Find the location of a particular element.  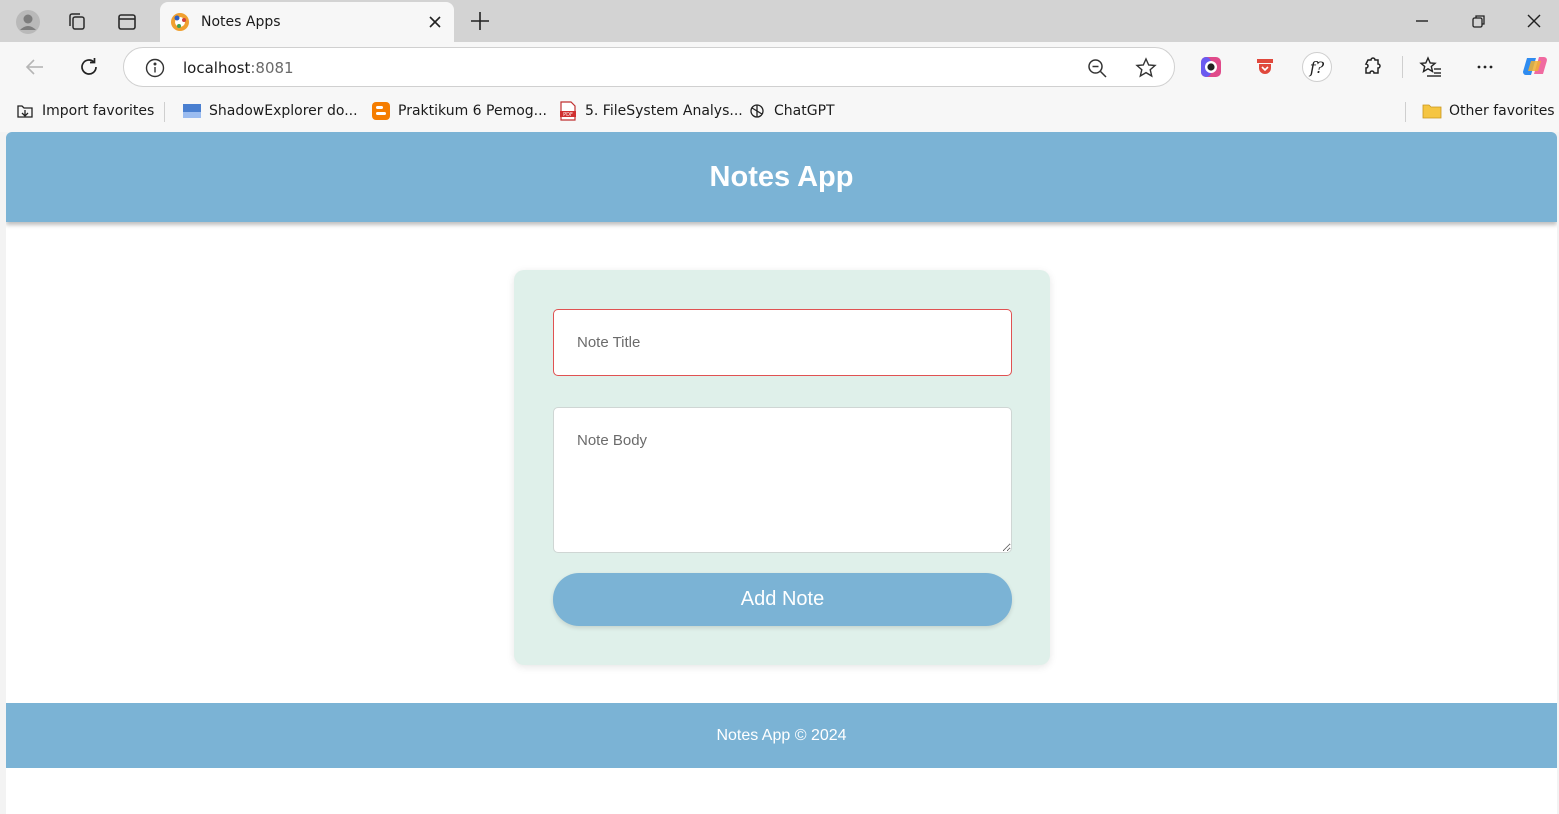

page-title: Notes App is located at coordinates (781, 176).